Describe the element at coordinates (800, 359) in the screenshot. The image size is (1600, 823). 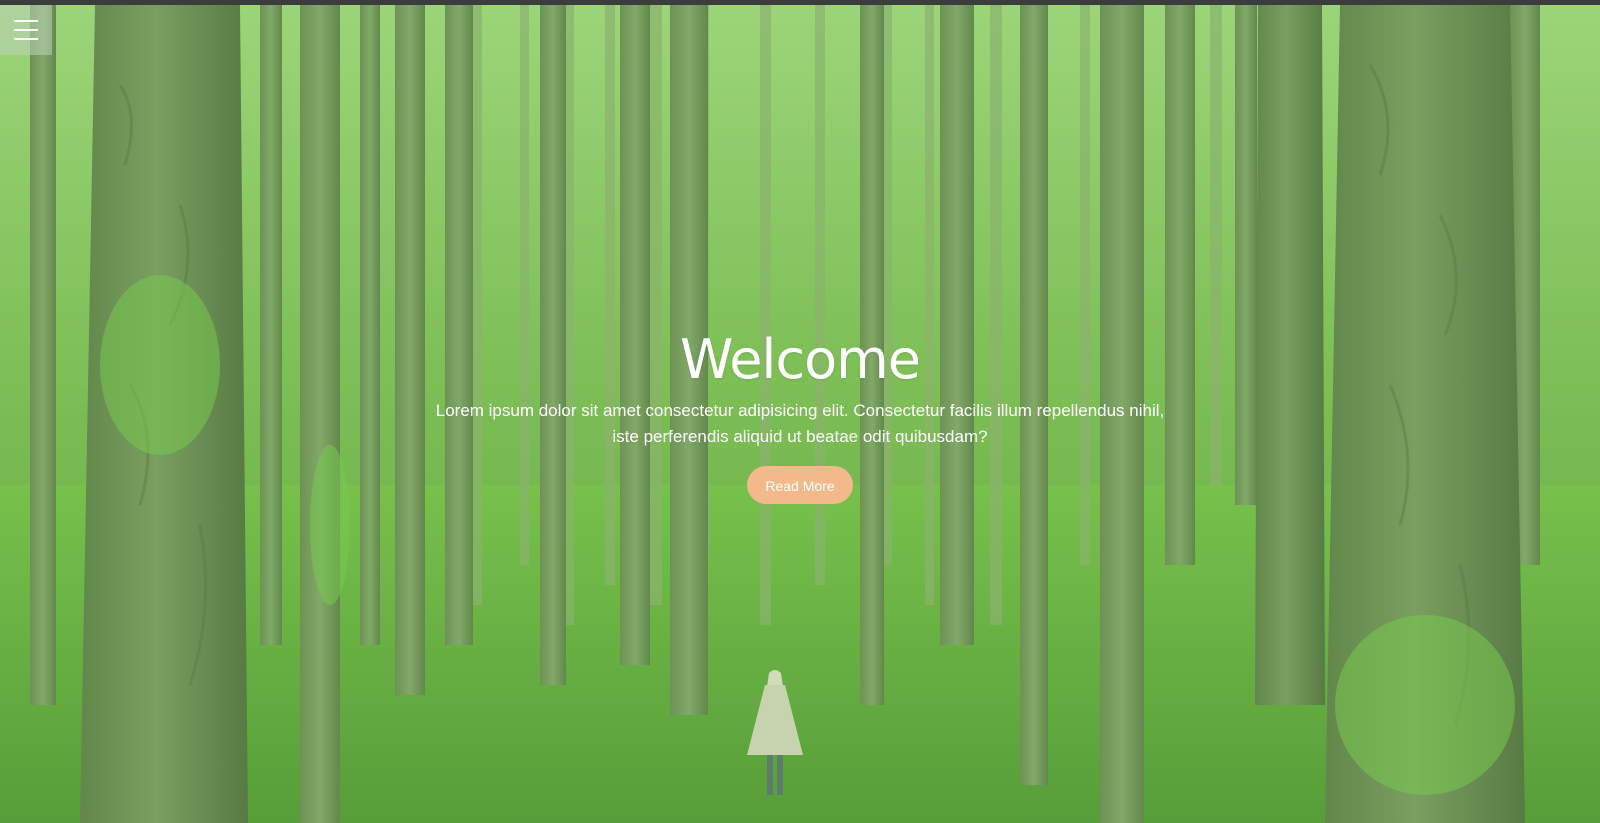
I see `hero-title: Welcome` at that location.